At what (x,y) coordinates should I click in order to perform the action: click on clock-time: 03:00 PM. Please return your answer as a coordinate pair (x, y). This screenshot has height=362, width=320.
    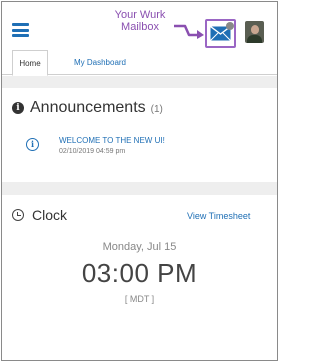
    Looking at the image, I should click on (139, 273).